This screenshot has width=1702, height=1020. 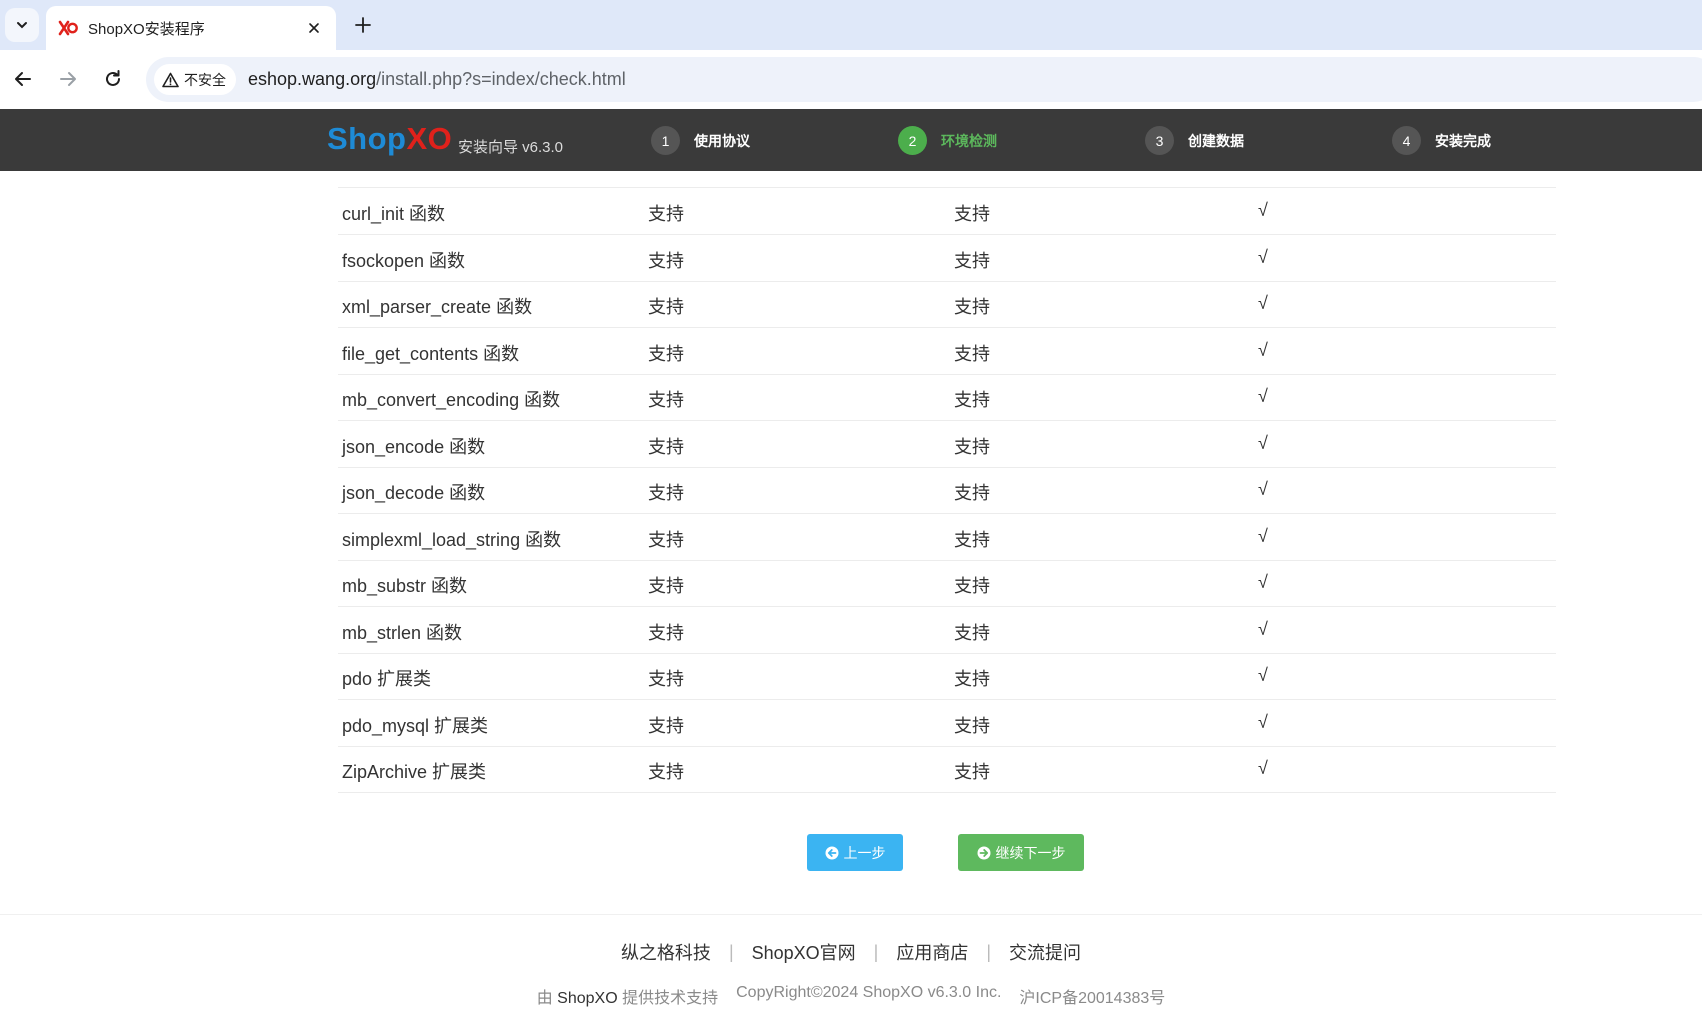 I want to click on previous-step-button: 上一步, so click(x=855, y=852).